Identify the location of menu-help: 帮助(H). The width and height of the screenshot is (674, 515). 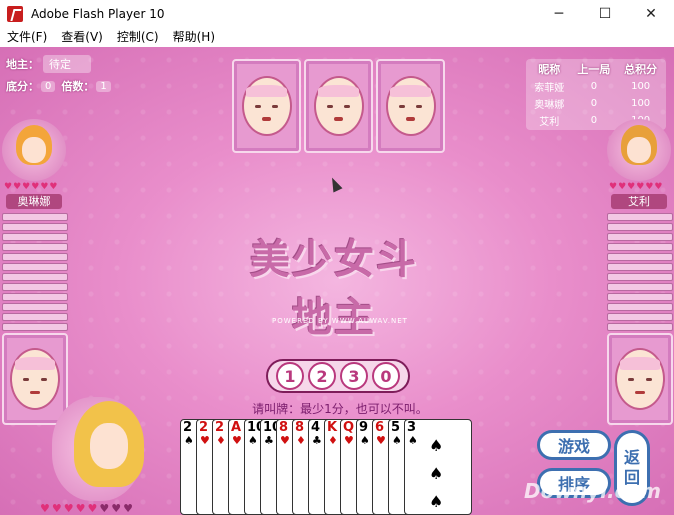
(194, 37).